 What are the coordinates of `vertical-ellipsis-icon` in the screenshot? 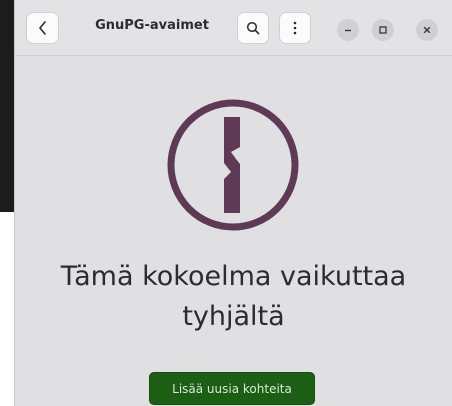 It's located at (295, 28).